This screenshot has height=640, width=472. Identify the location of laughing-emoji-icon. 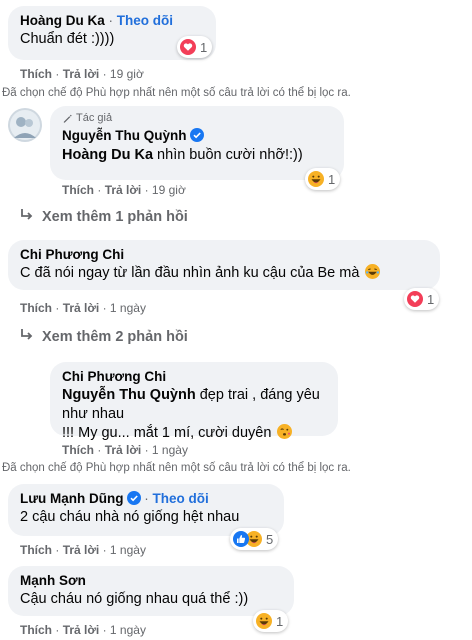
(373, 271).